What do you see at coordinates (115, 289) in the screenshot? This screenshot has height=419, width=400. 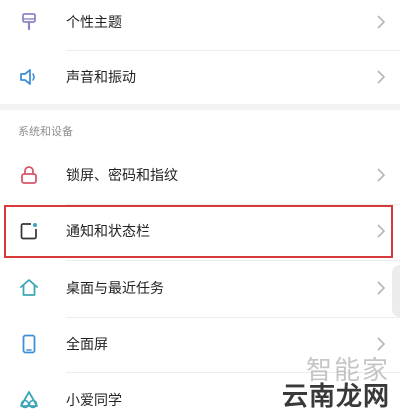 I see `settings-item-label: 桌面与最近任务` at bounding box center [115, 289].